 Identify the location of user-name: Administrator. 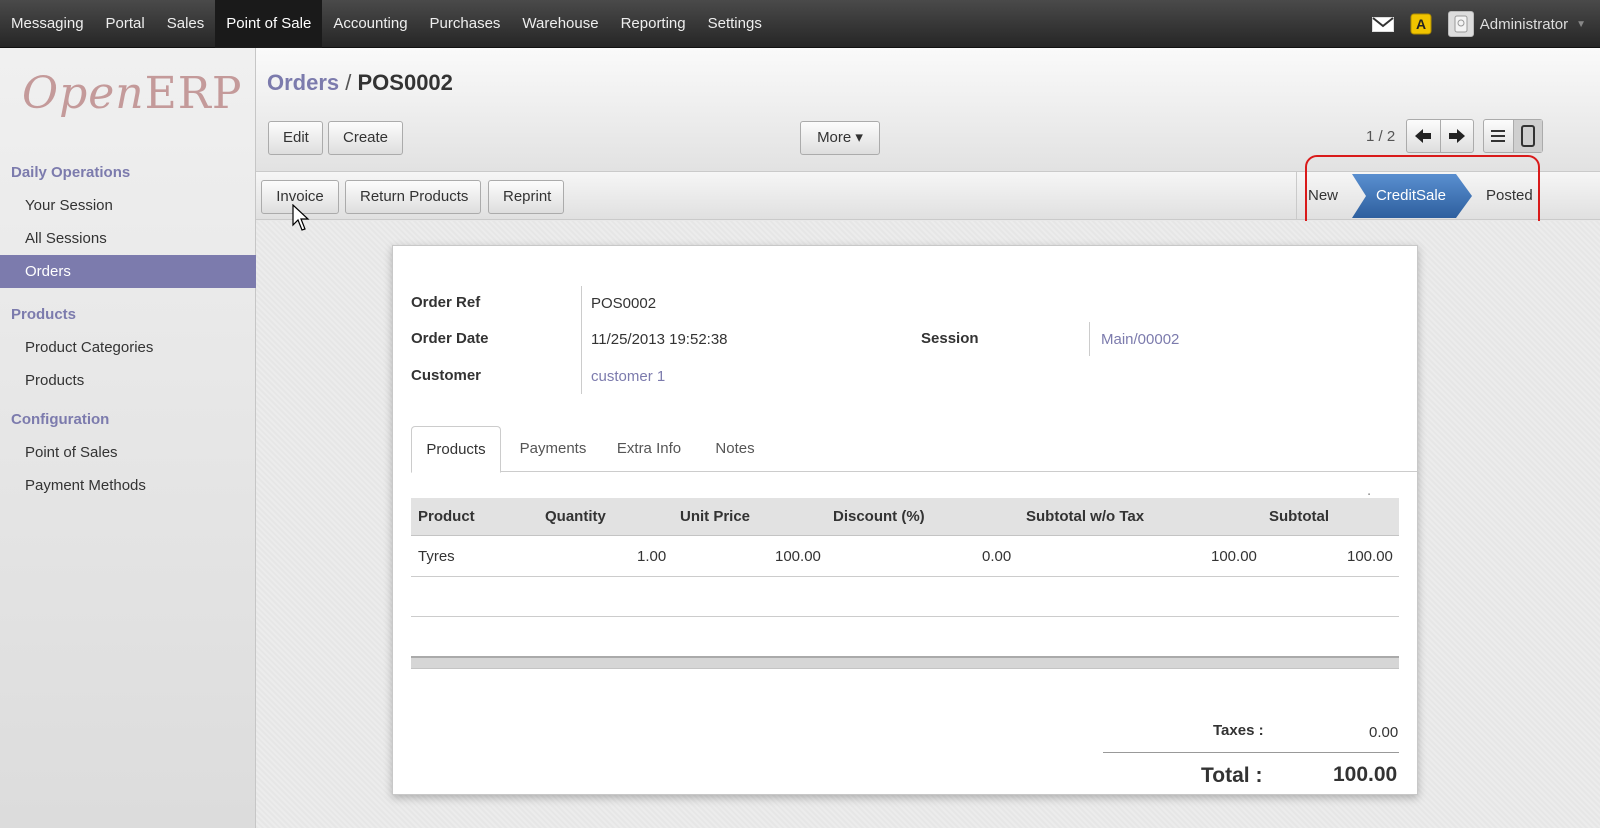
(1524, 24).